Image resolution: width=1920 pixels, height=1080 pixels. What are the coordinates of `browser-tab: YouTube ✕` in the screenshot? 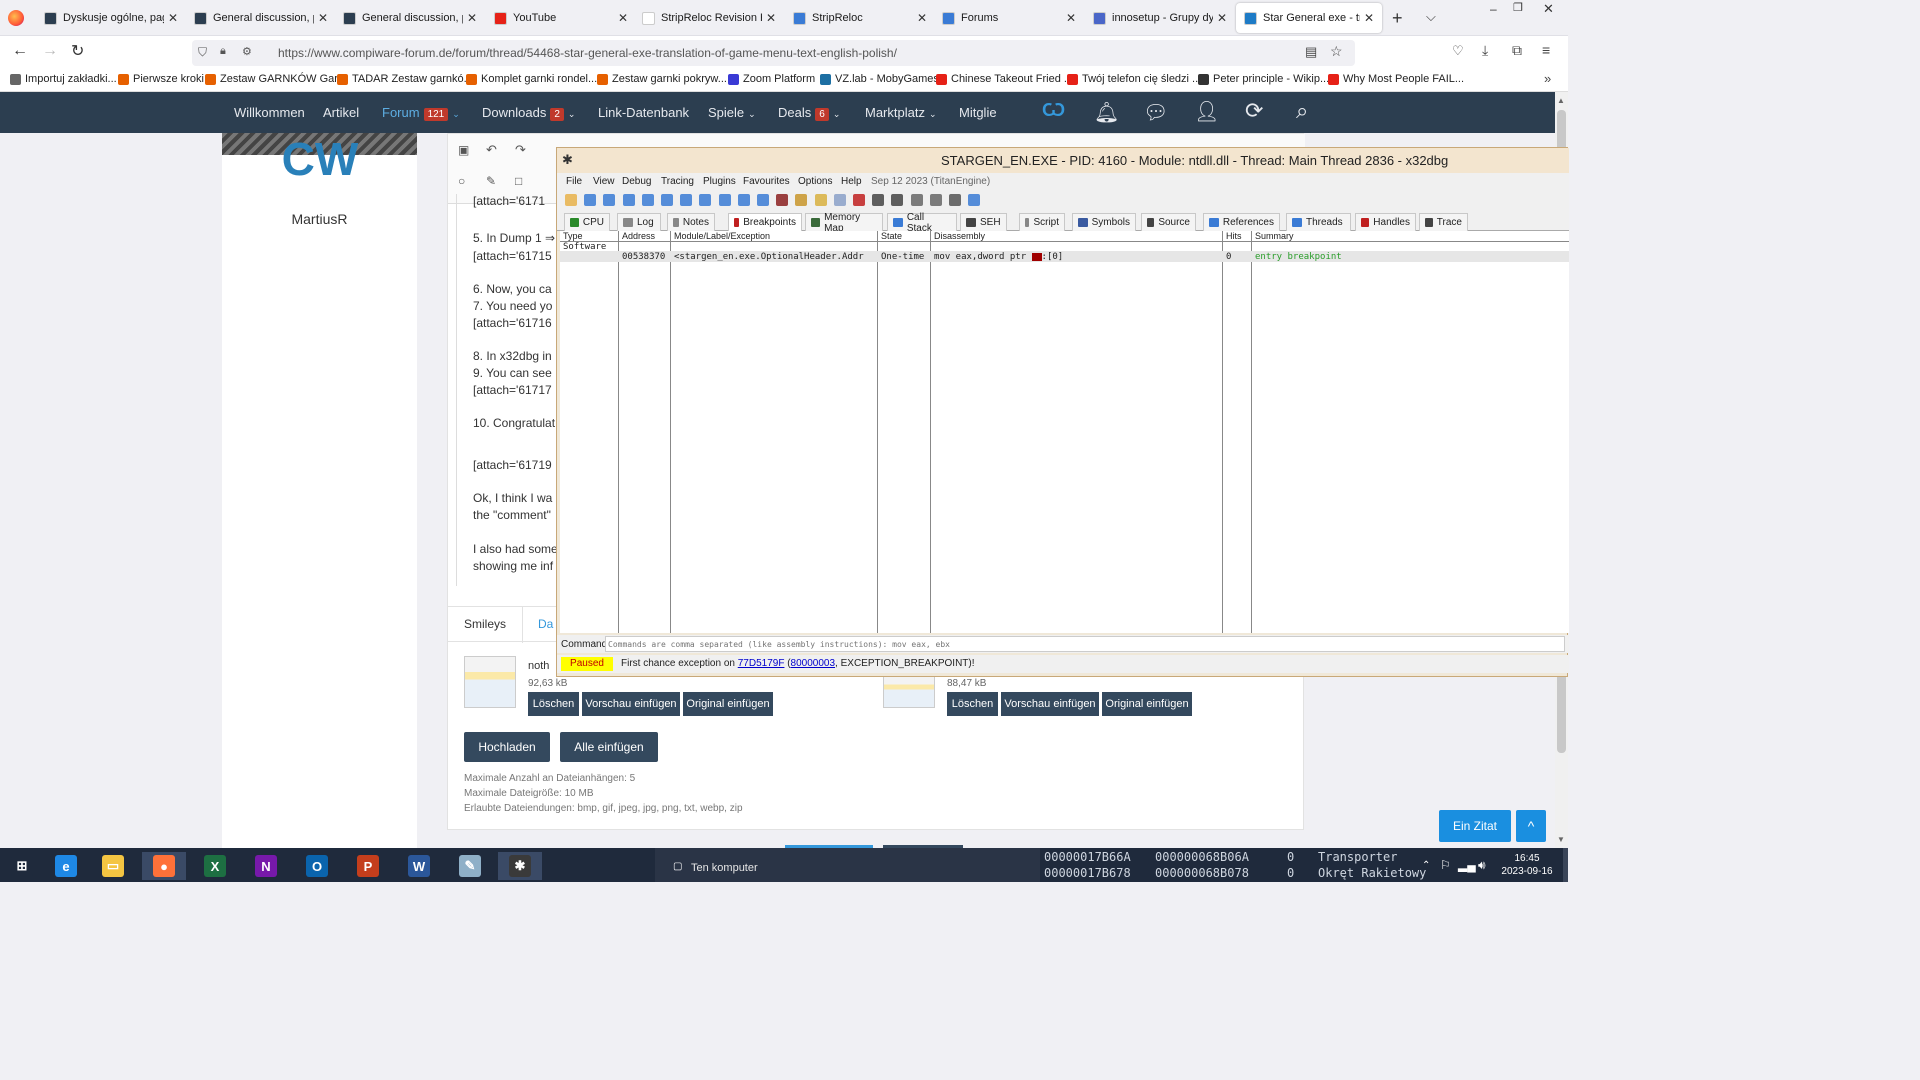 It's located at (561, 18).